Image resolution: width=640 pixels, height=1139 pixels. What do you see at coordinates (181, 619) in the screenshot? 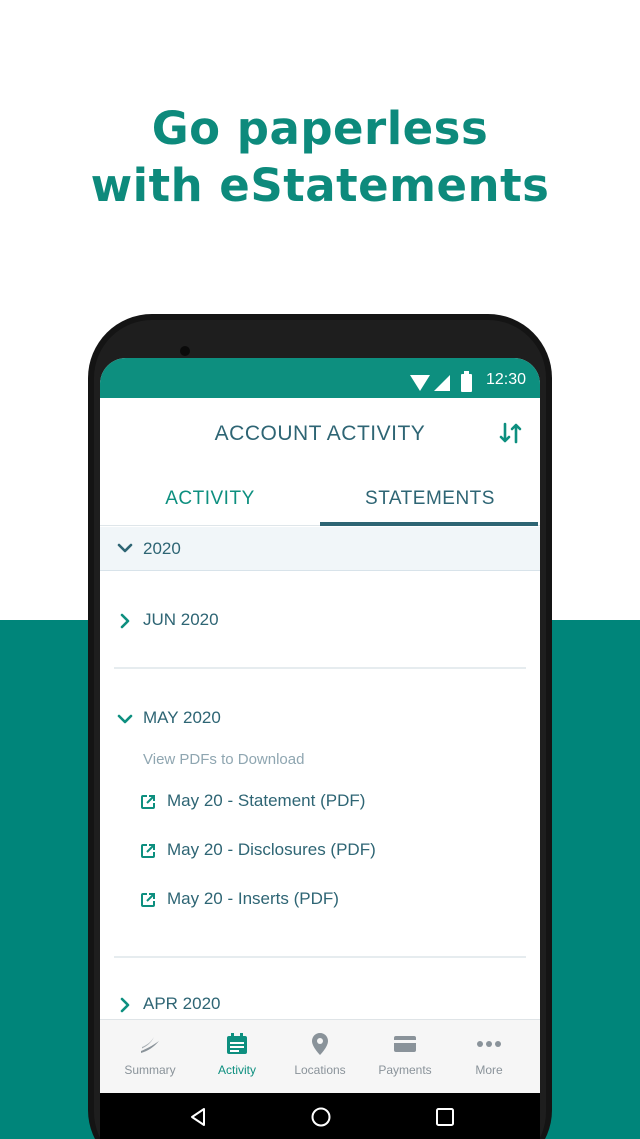
I see `month-label: JUN 2020` at bounding box center [181, 619].